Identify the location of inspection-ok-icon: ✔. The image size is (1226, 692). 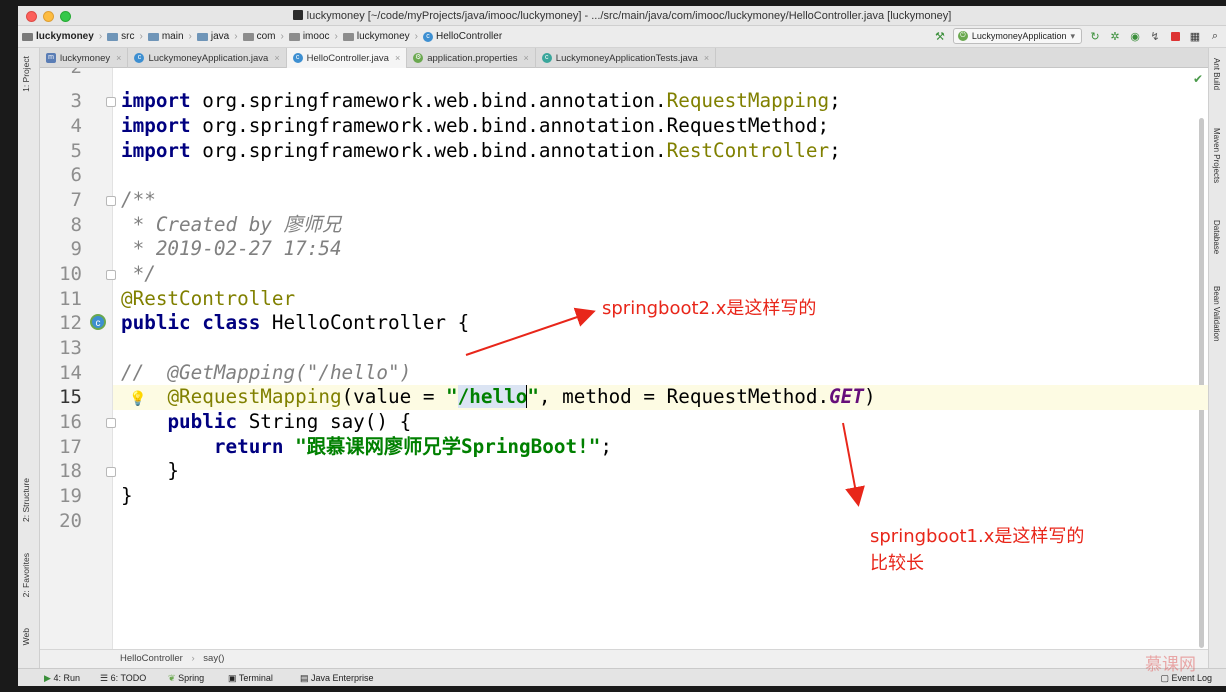
(1198, 79).